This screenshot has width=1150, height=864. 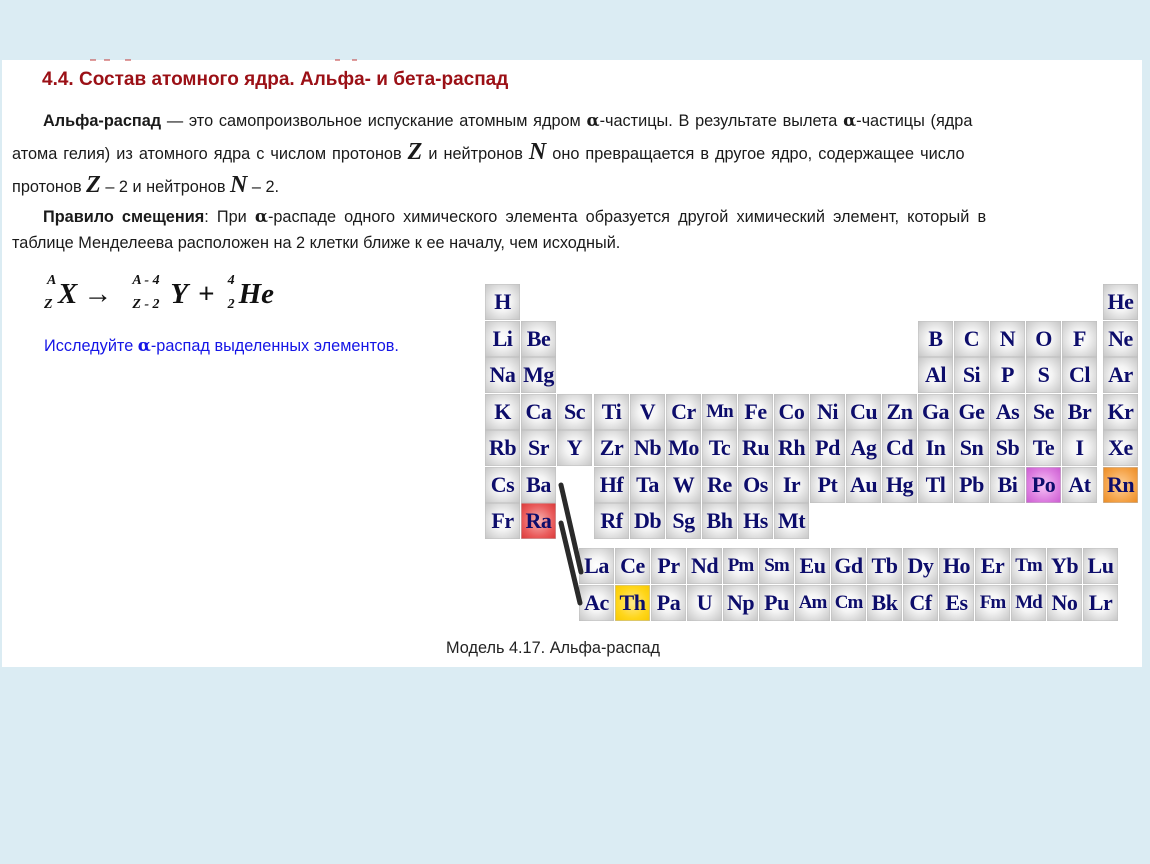 I want to click on element-cell-ac: Ac, so click(x=596, y=603).